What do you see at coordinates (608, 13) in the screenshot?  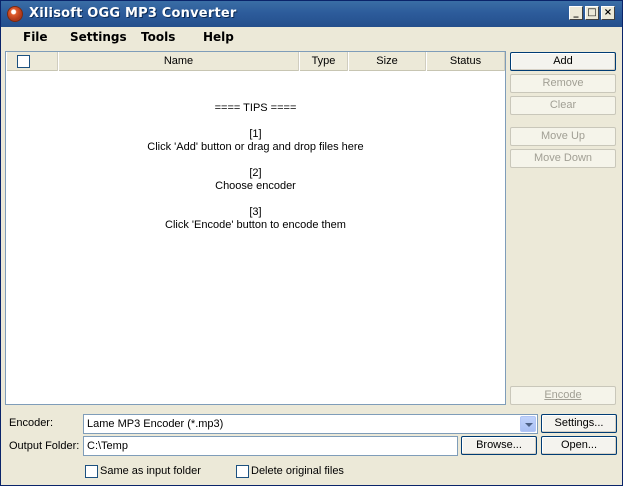 I see `close-button: ×` at bounding box center [608, 13].